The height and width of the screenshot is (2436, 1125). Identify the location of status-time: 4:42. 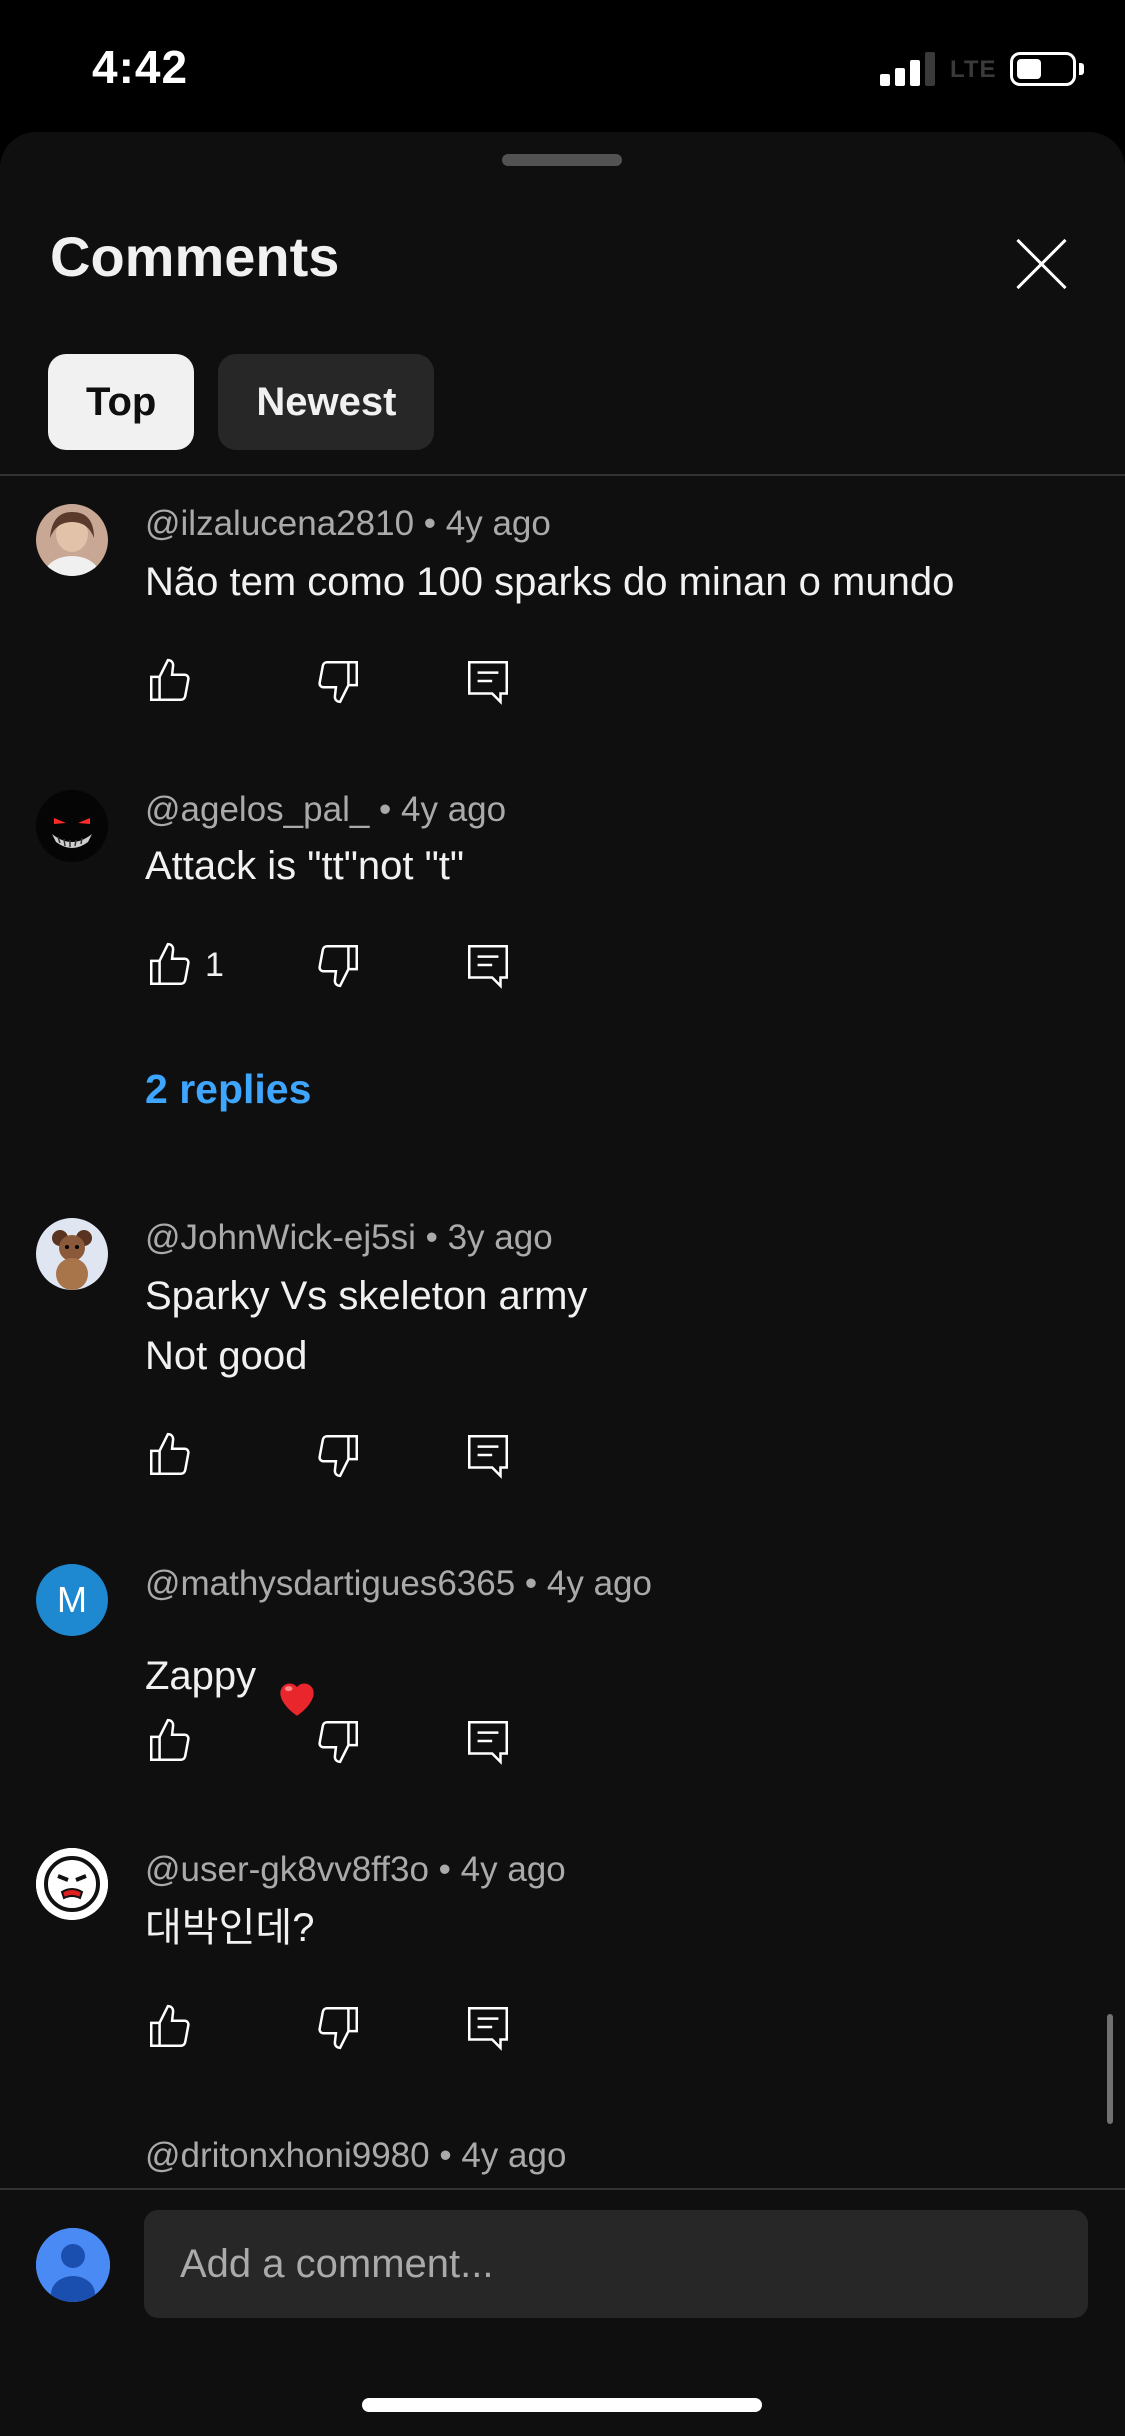
(140, 67).